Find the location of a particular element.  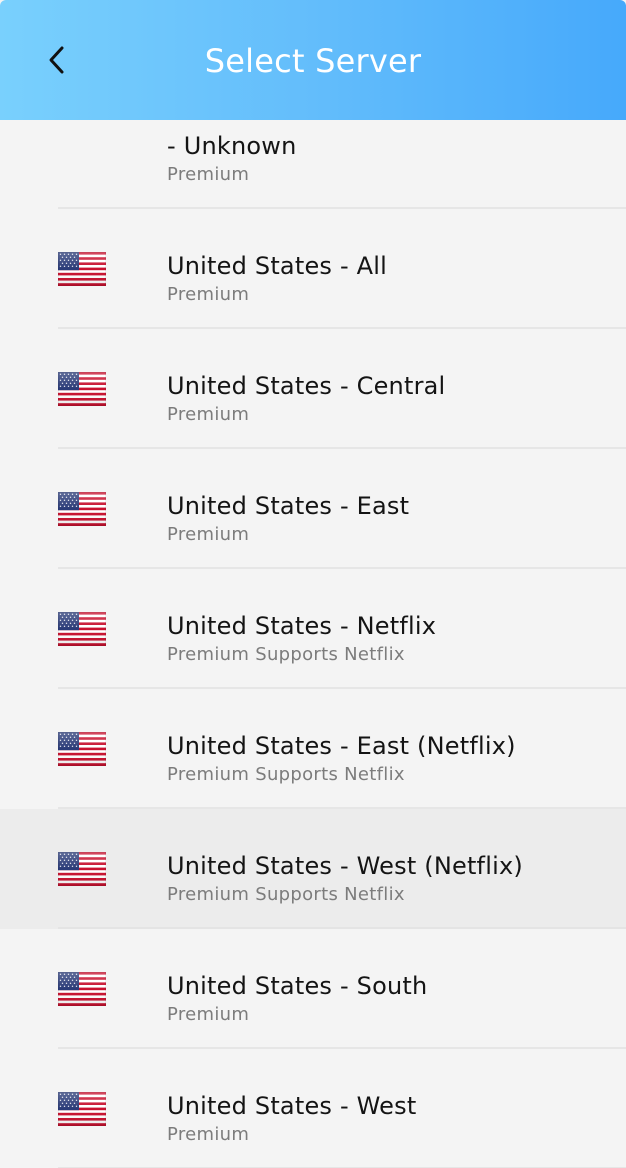

server-row: United States - Central Premium is located at coordinates (313, 389).